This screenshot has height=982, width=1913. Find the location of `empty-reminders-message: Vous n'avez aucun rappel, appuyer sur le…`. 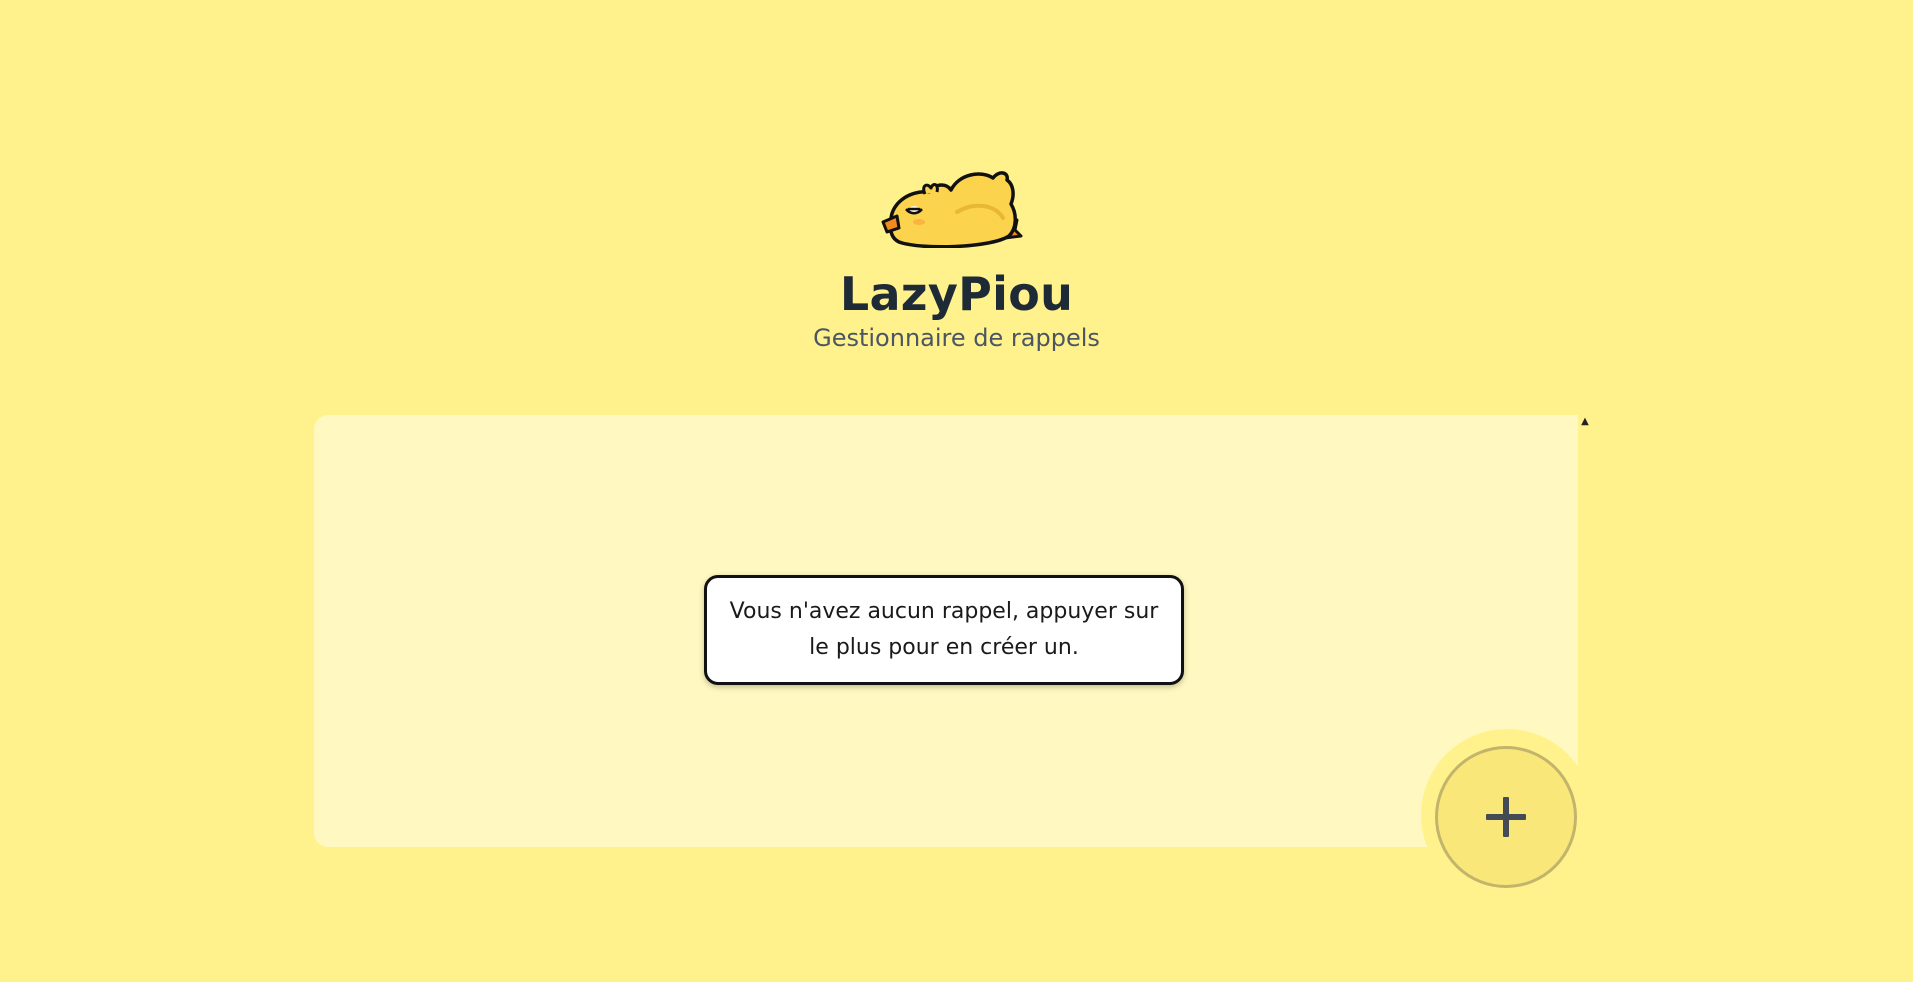

empty-reminders-message: Vous n'avez aucun rappel, appuyer sur le… is located at coordinates (944, 630).